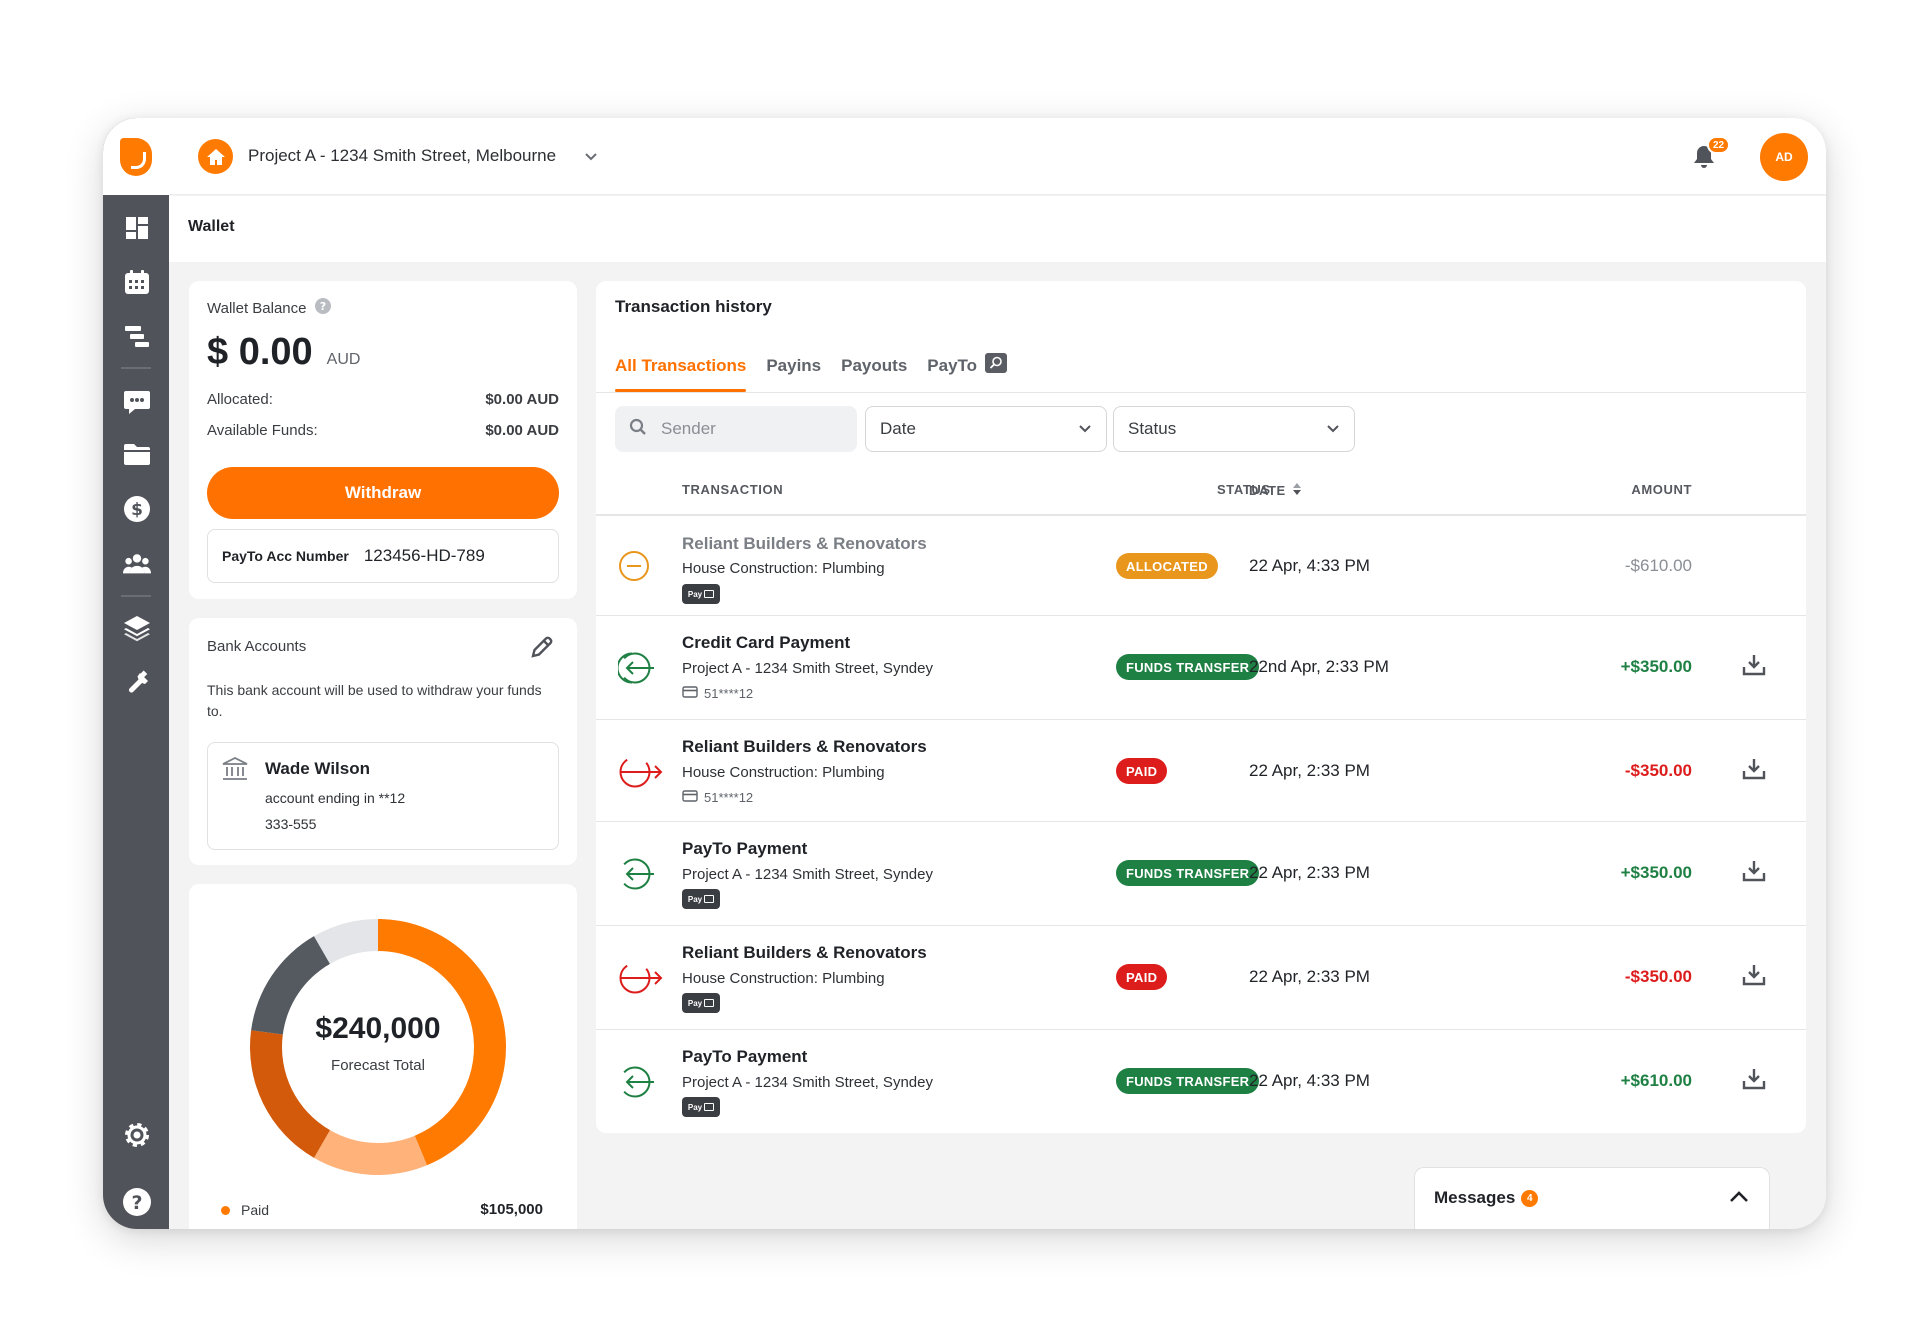 This screenshot has width=1920, height=1342. What do you see at coordinates (1656, 1080) in the screenshot?
I see `transaction-amount: +$610.00` at bounding box center [1656, 1080].